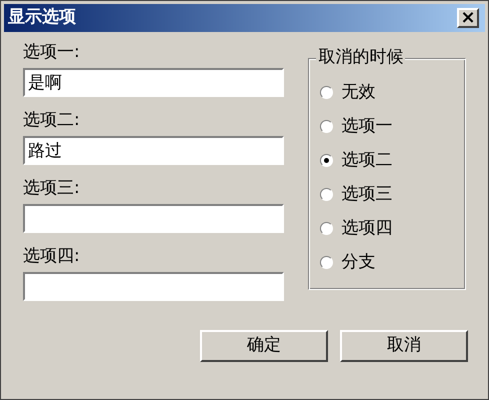  Describe the element at coordinates (356, 228) in the screenshot. I see `radio-option: 选项四` at that location.